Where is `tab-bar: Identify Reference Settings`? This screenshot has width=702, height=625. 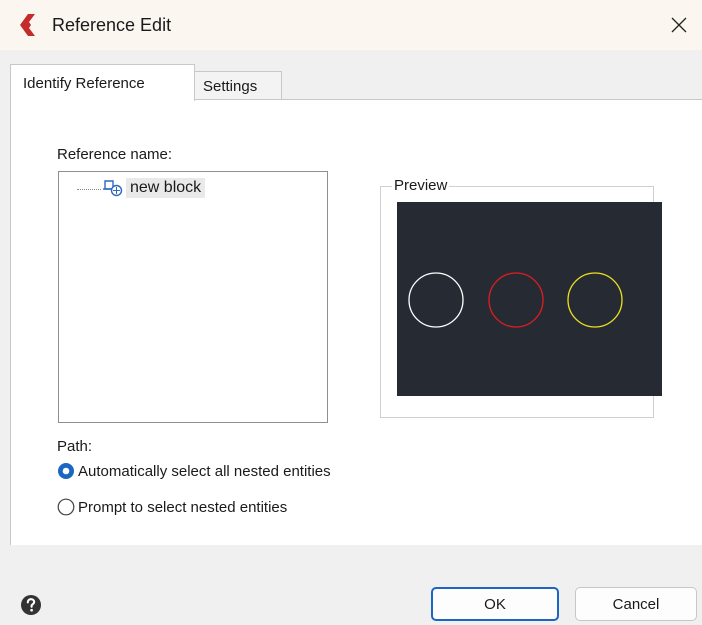 tab-bar: Identify Reference Settings is located at coordinates (351, 82).